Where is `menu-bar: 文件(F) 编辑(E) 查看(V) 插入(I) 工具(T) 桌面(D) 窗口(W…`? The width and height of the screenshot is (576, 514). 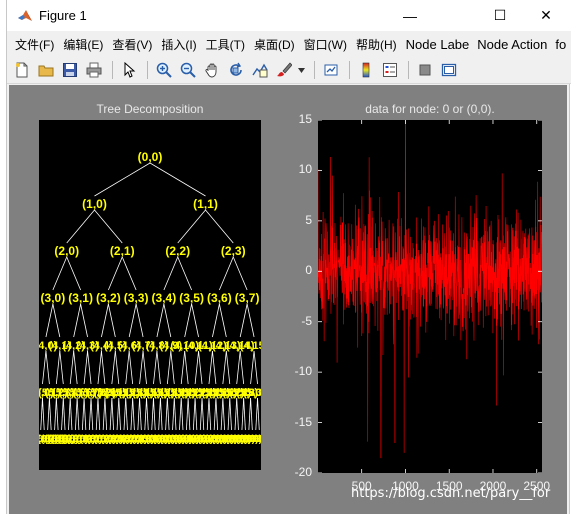 menu-bar: 文件(F) 编辑(E) 查看(V) 插入(I) 工具(T) 桌面(D) 窗口(W… is located at coordinates (289, 44).